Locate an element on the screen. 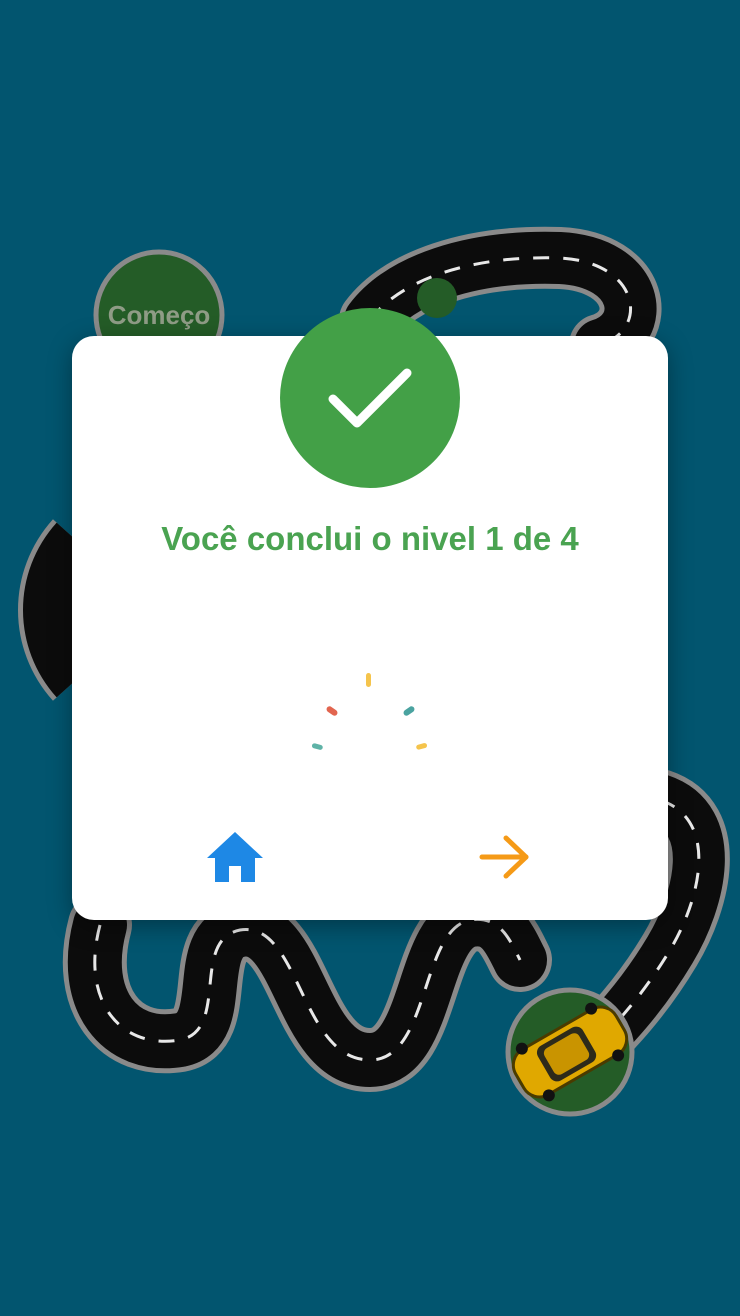  home-icon is located at coordinates (235, 857).